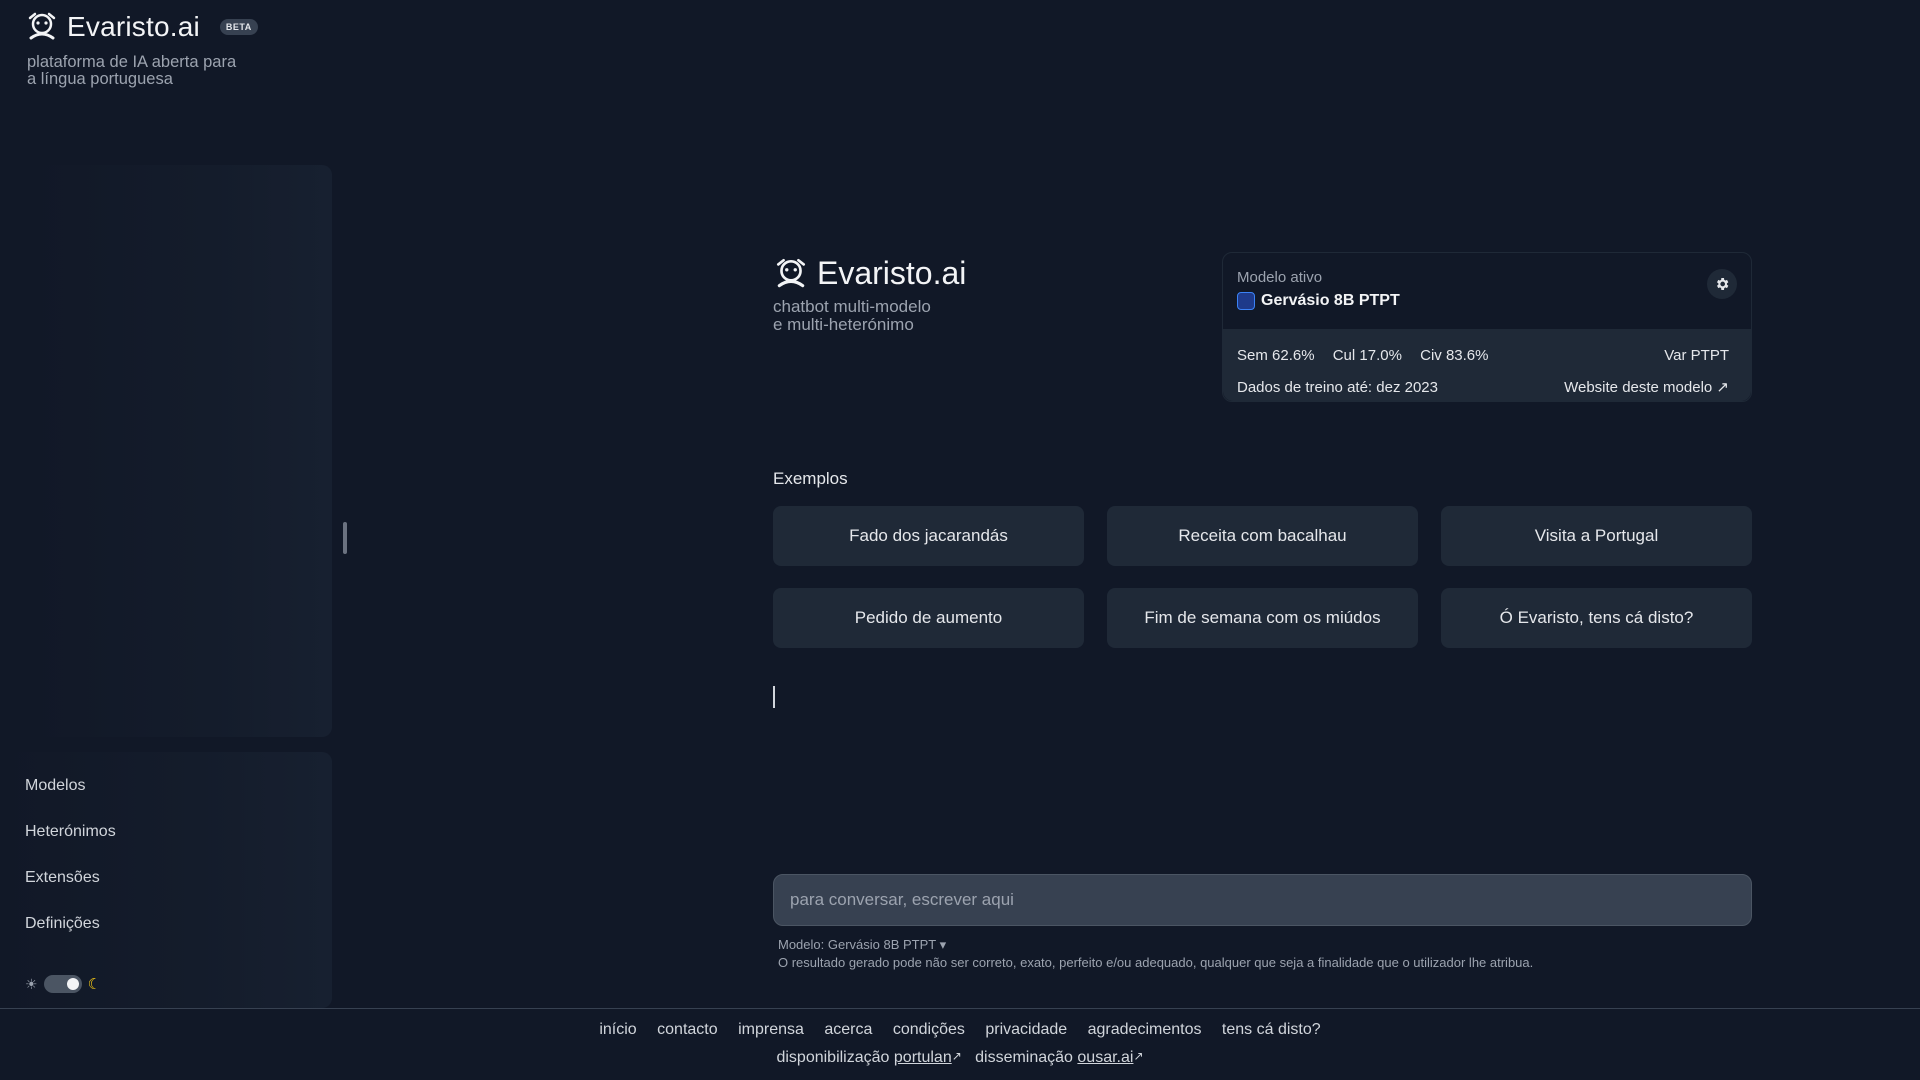 Image resolution: width=1920 pixels, height=1080 pixels. Describe the element at coordinates (617, 1029) in the screenshot. I see `footer-link-inicio: início` at that location.